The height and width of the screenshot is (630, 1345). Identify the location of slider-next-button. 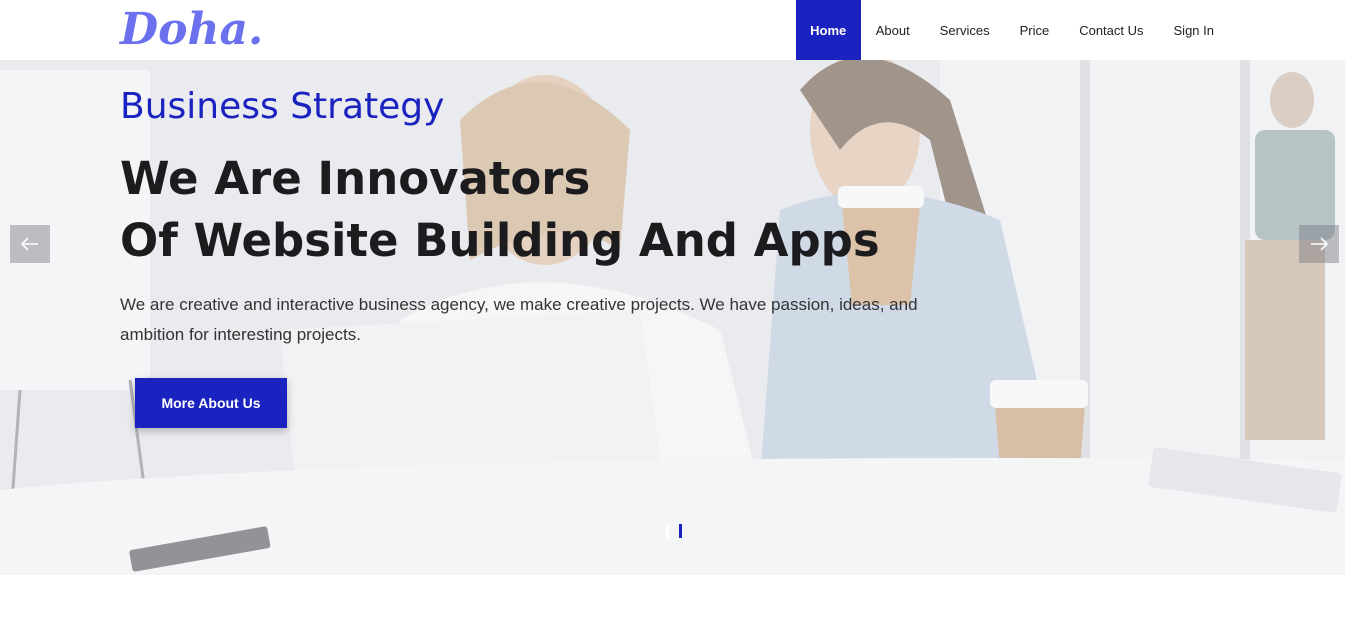
(1319, 244).